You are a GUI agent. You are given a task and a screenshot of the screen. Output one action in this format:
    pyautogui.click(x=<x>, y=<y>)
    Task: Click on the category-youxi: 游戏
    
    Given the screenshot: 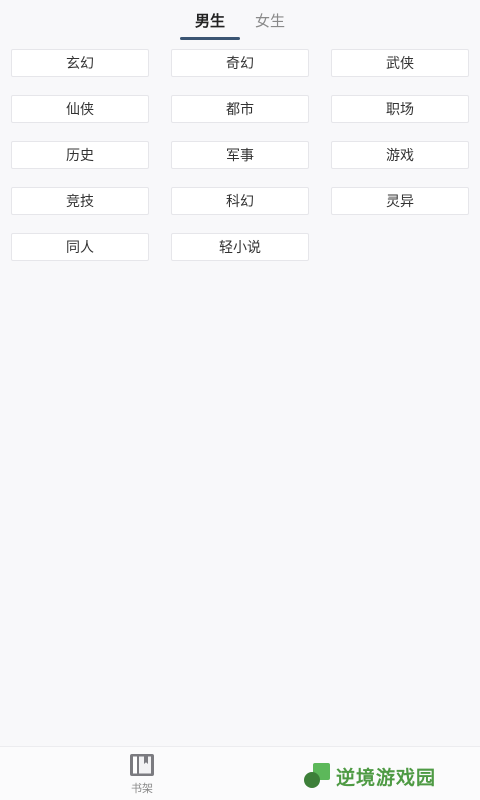 What is the action you would take?
    pyautogui.click(x=400, y=155)
    